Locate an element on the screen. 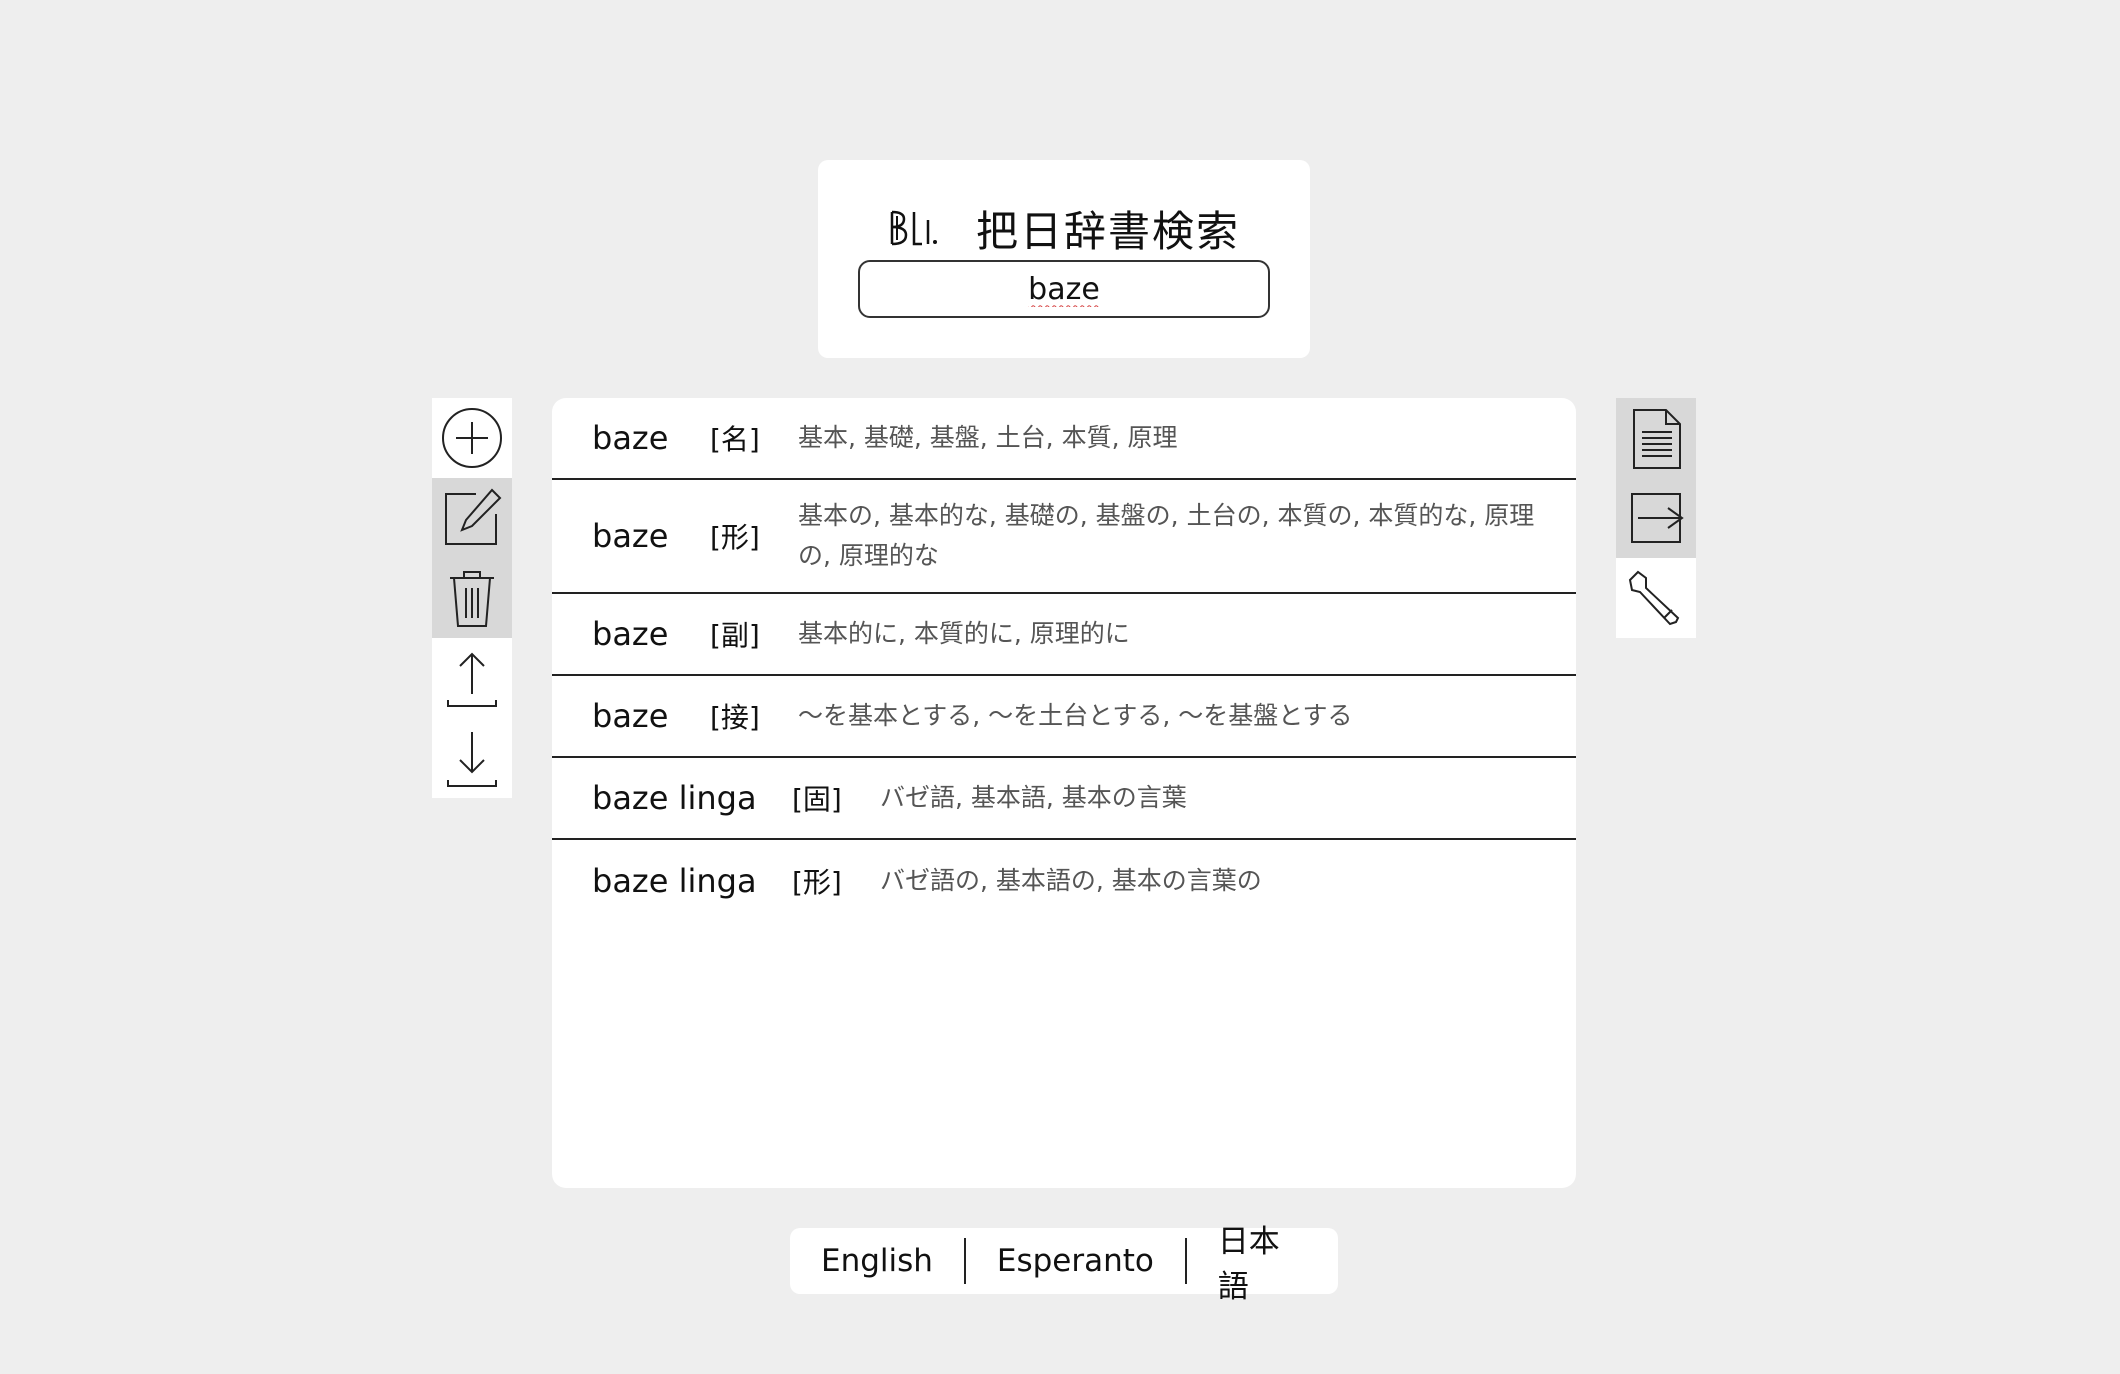 The width and height of the screenshot is (2120, 1374). part-of-speech: [副] is located at coordinates (735, 635).